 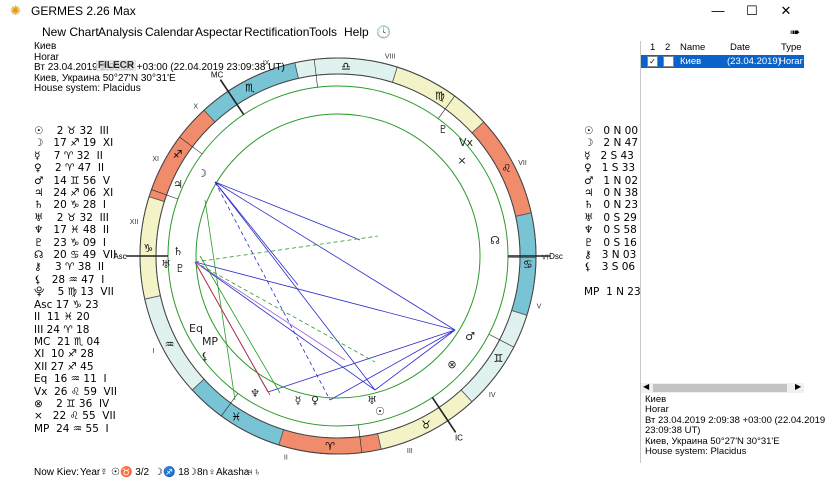 What do you see at coordinates (667, 47) in the screenshot?
I see `col-2: 2` at bounding box center [667, 47].